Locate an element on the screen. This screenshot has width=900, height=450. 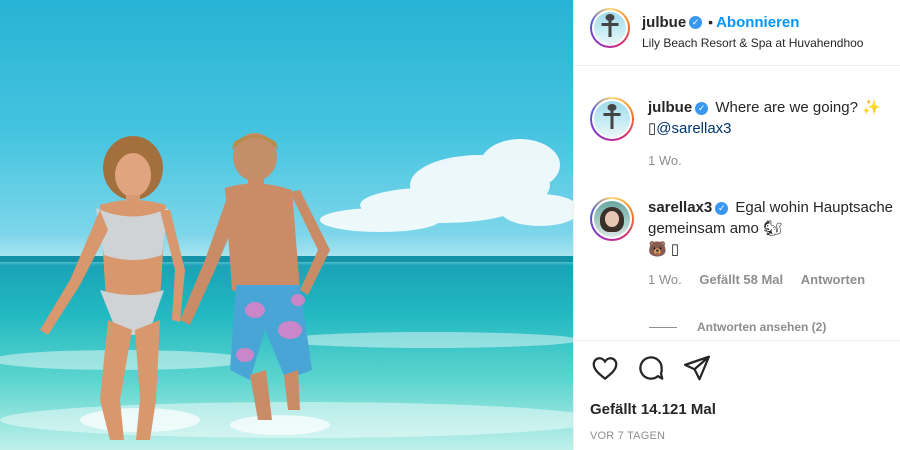
comment-text: Where are we going? ✨ is located at coordinates (798, 107).